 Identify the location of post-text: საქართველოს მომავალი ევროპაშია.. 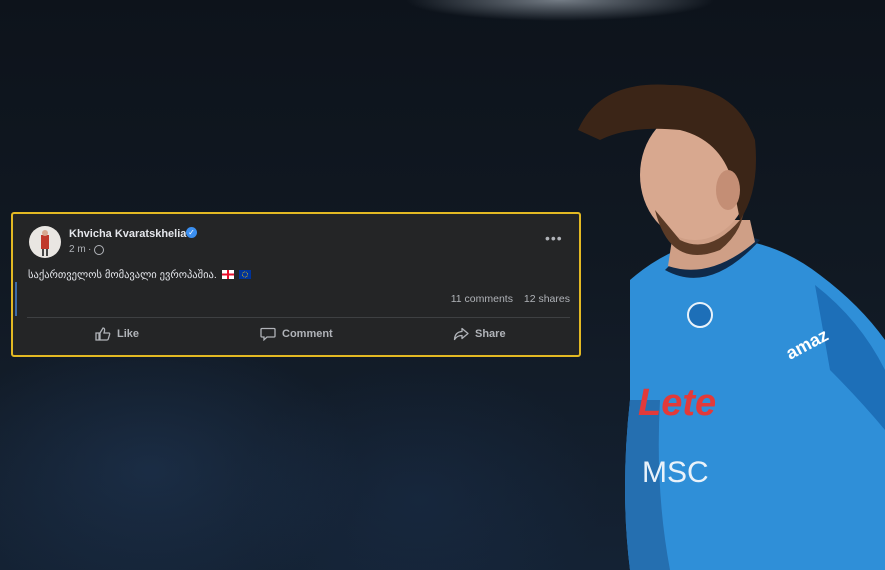
(139, 275).